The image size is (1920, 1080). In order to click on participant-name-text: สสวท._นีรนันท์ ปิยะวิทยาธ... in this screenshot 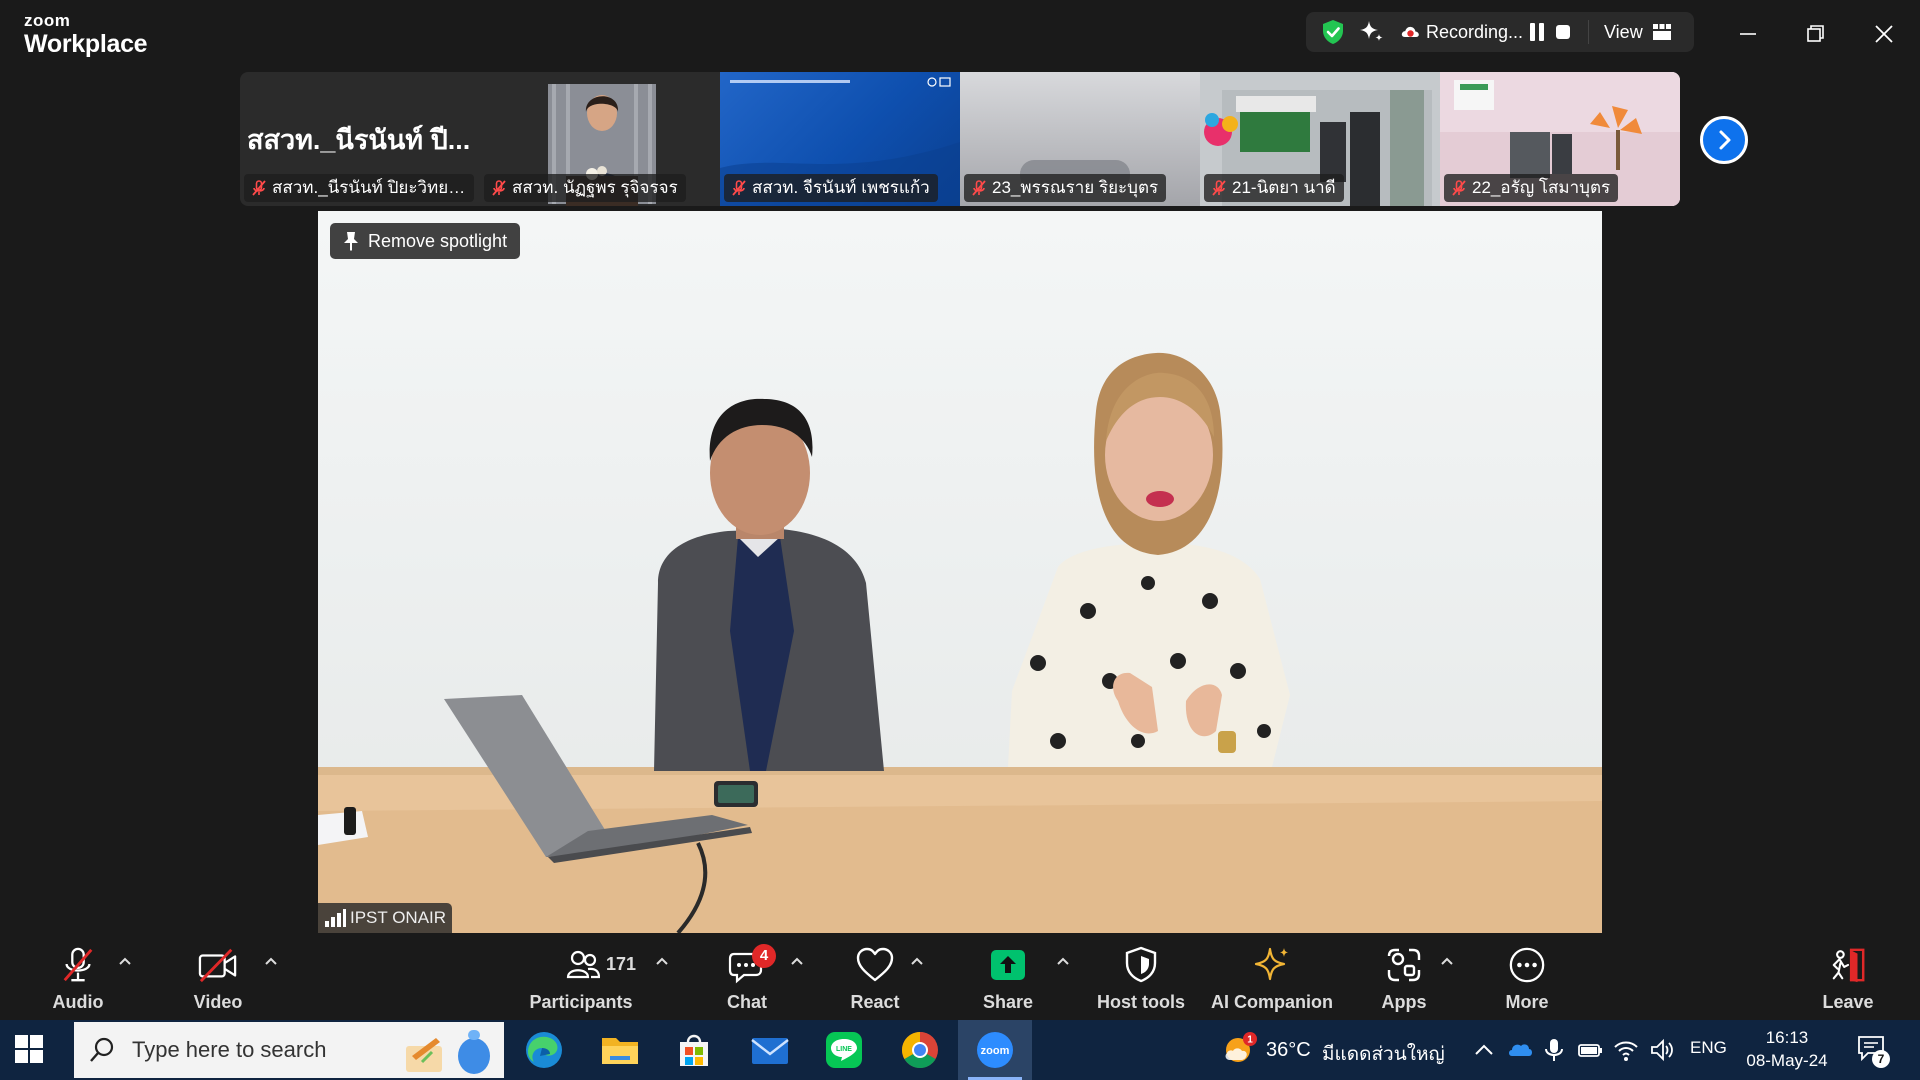, I will do `click(373, 187)`.